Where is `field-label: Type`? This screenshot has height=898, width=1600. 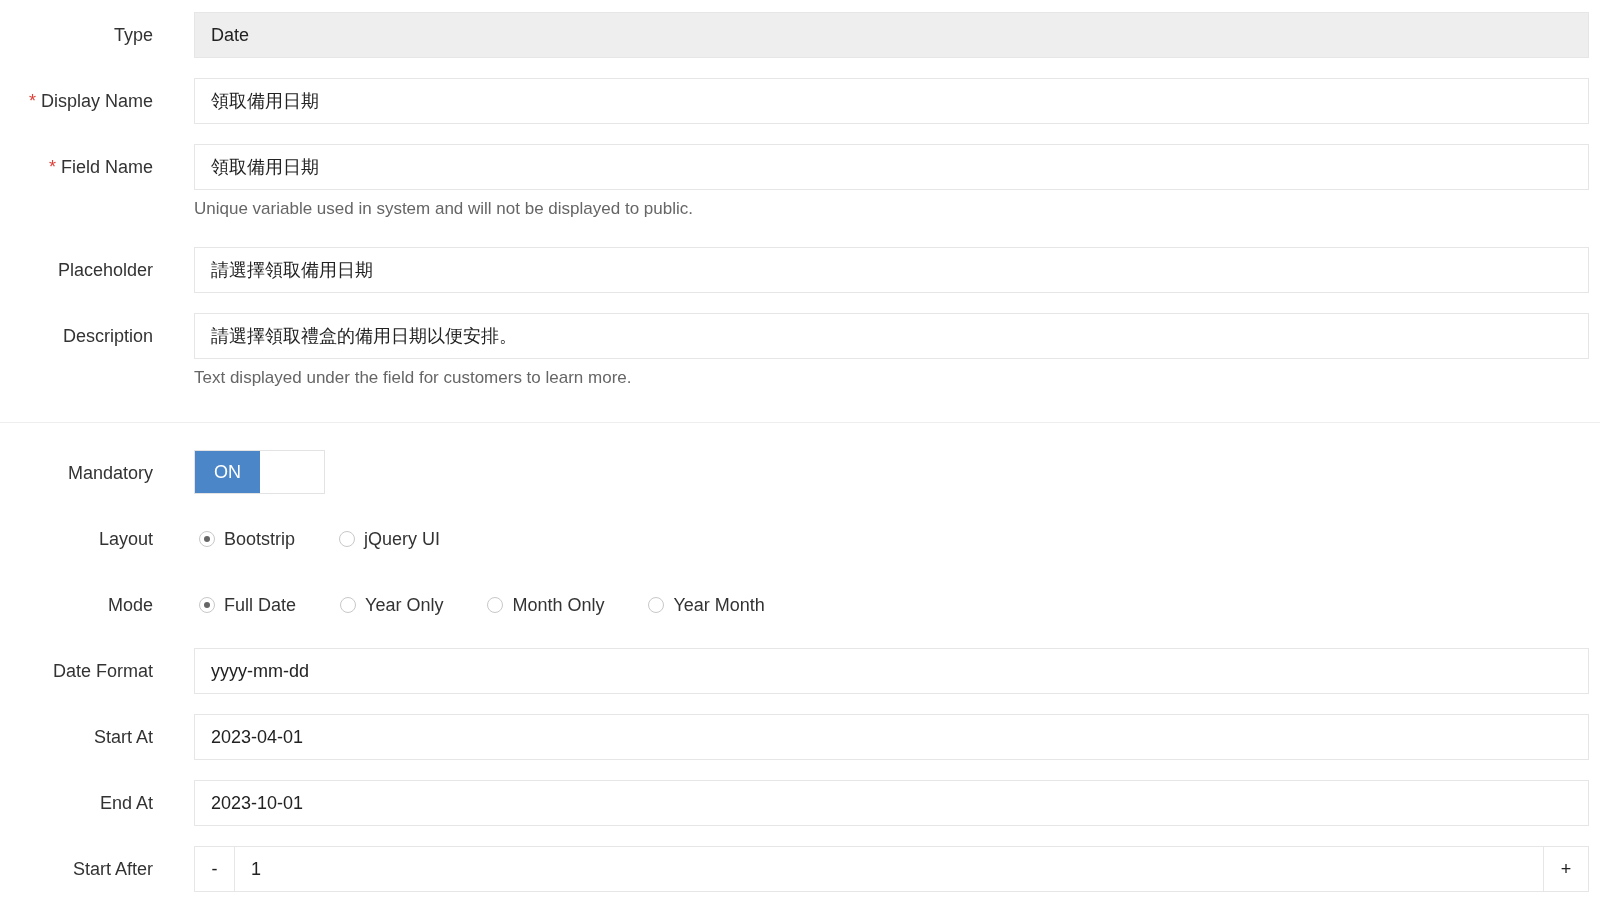
field-label: Type is located at coordinates (133, 35).